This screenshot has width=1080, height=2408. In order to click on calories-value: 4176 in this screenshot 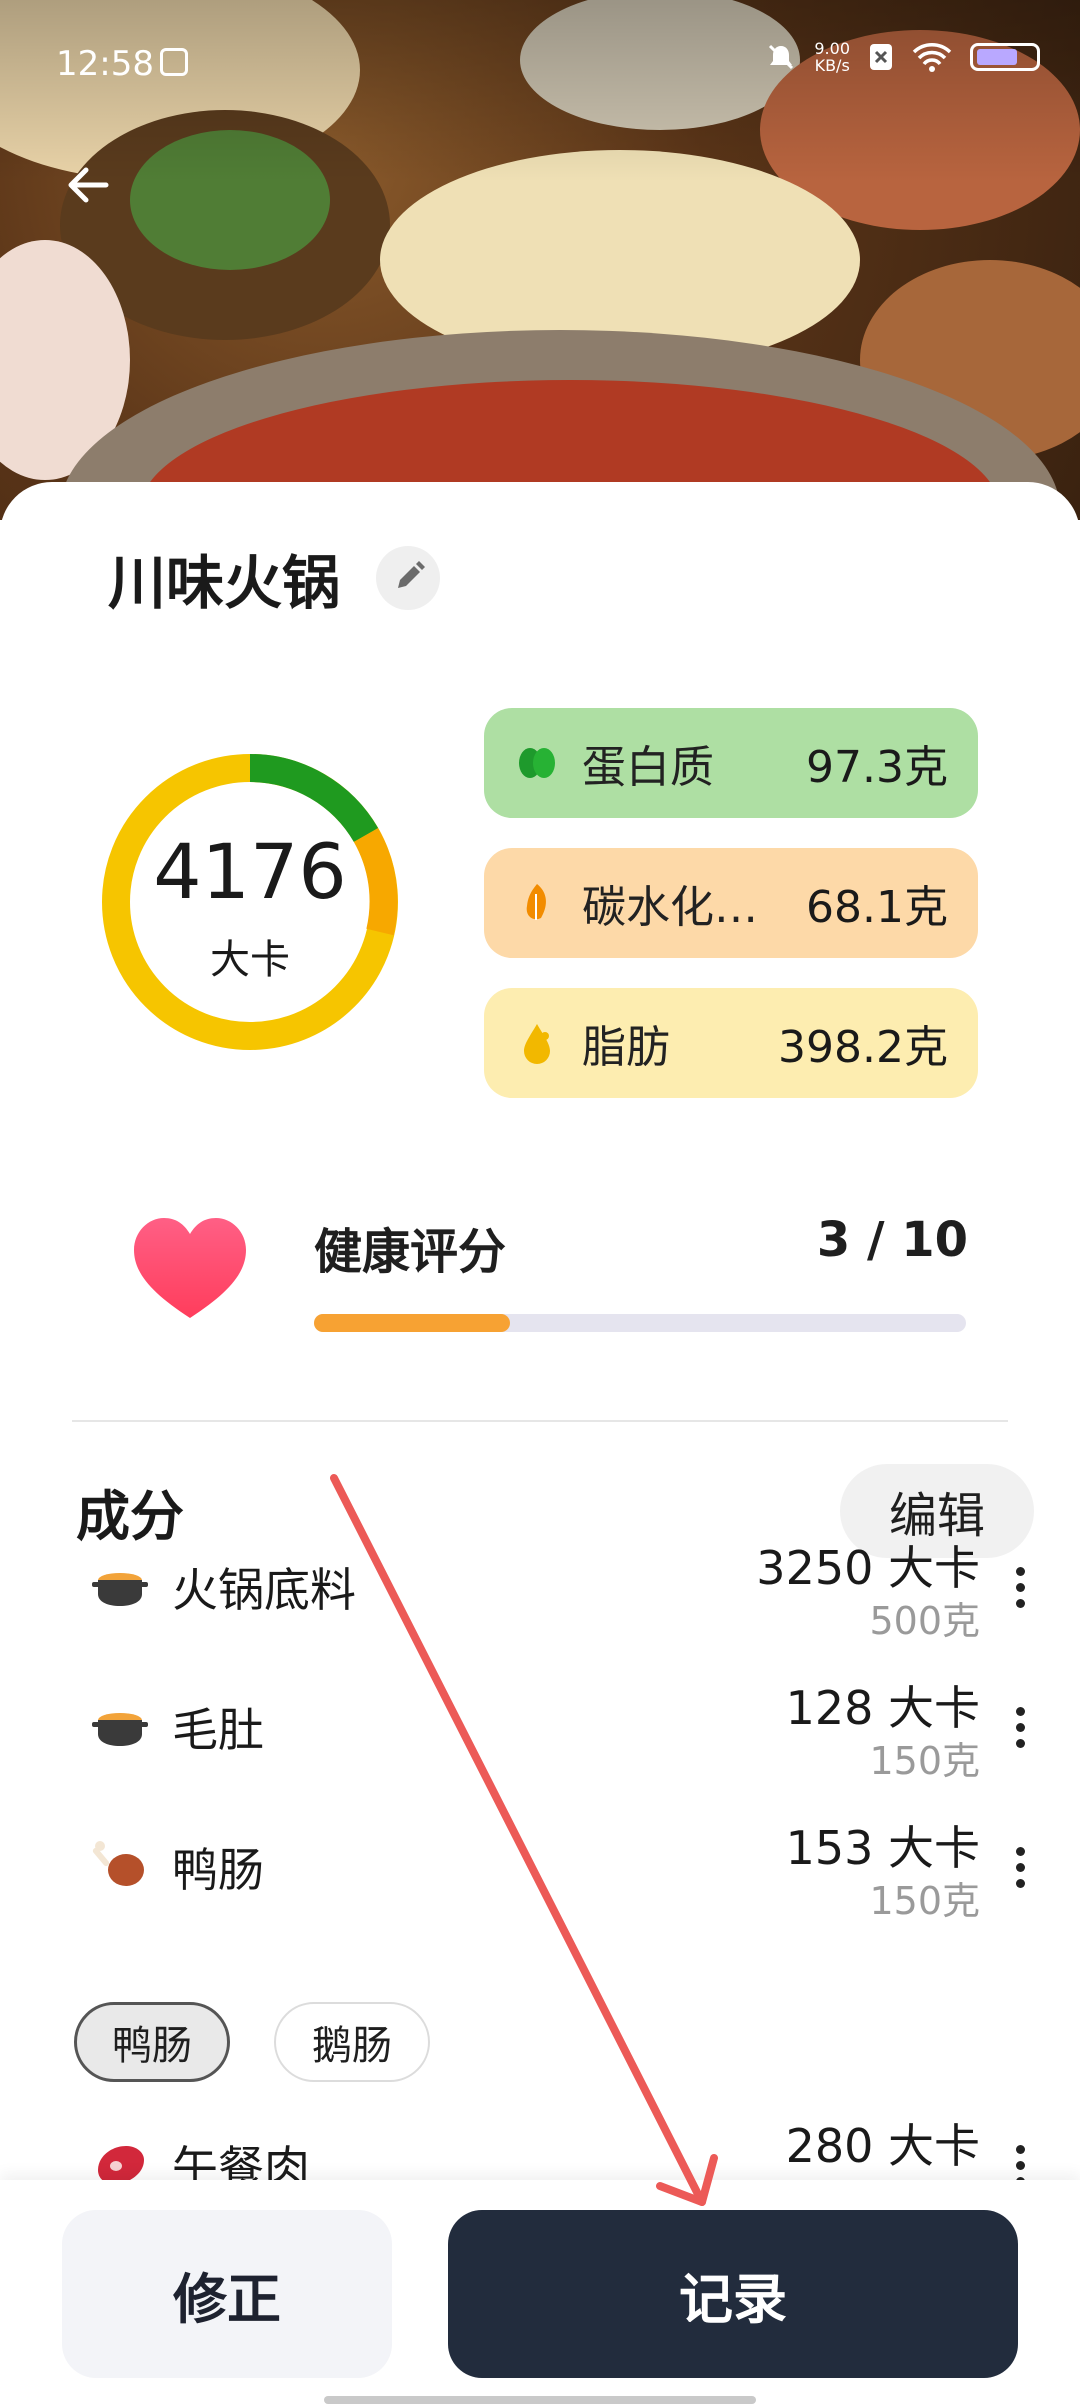, I will do `click(250, 871)`.